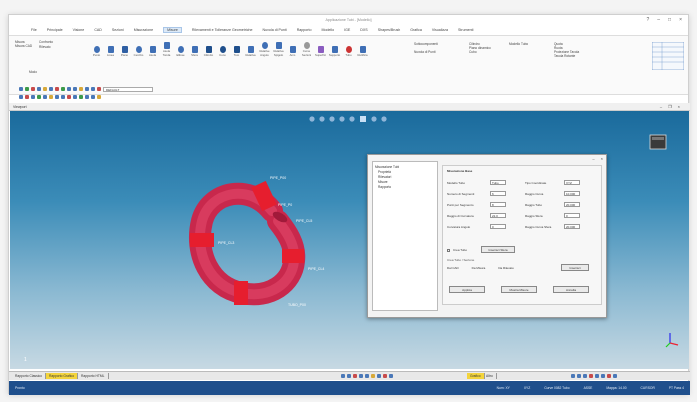 The height and width of the screenshot is (402, 697). Describe the element at coordinates (292, 51) in the screenshot. I see `ribbon-tool: Arco` at that location.